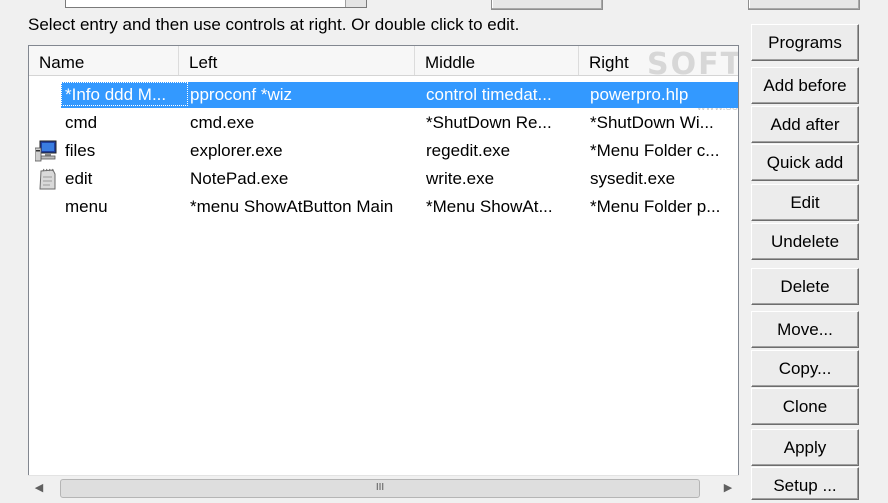 The width and height of the screenshot is (888, 503). I want to click on apply-button: Apply, so click(805, 447).